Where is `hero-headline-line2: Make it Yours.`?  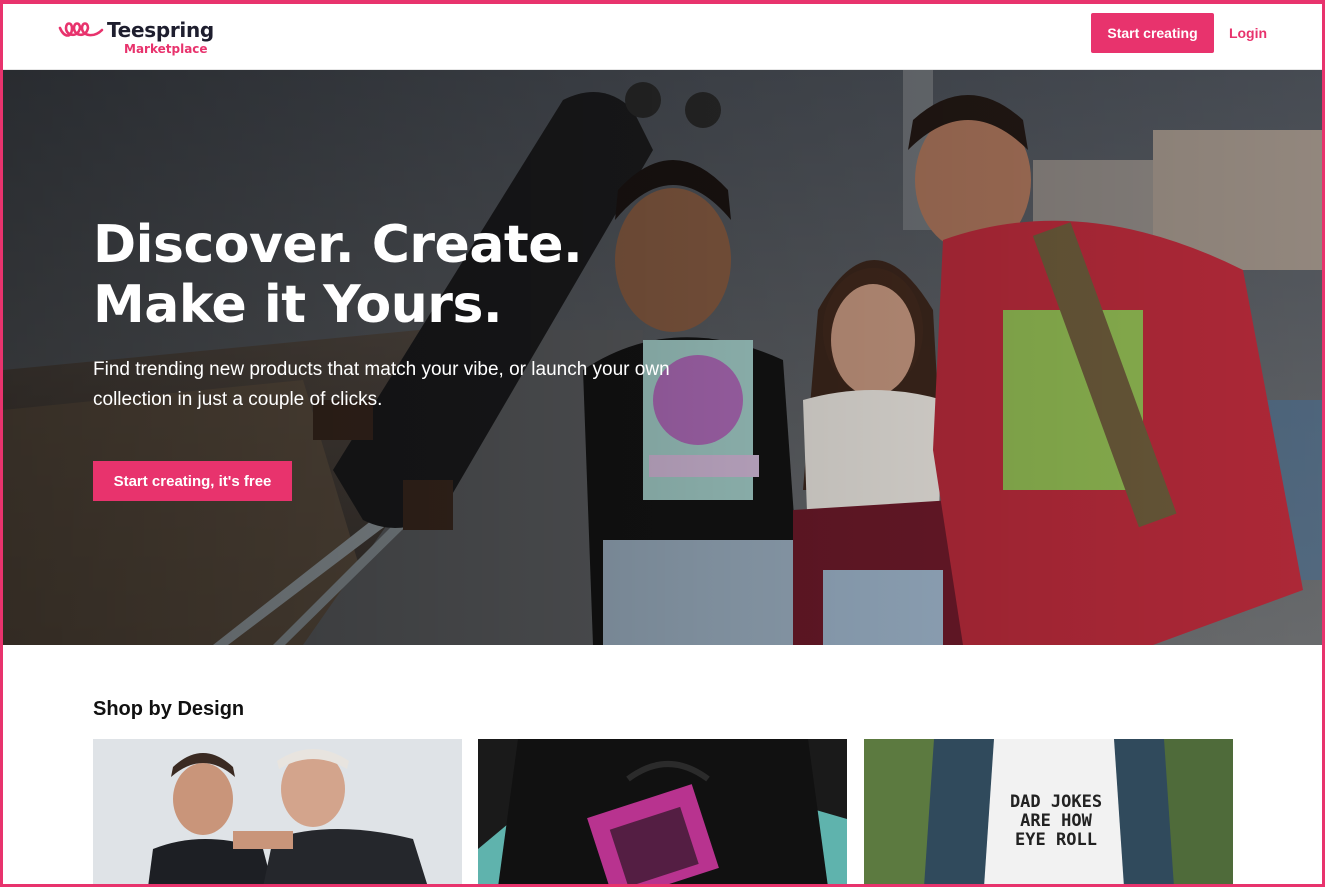 hero-headline-line2: Make it Yours. is located at coordinates (298, 305).